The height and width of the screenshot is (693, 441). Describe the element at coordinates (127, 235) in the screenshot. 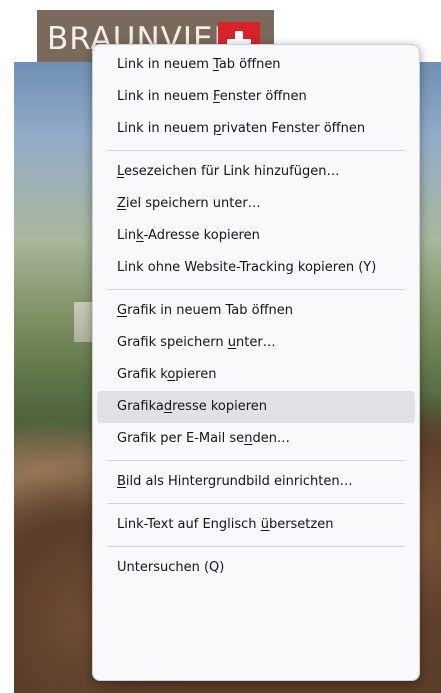

I see `menu-item-label: Lin` at that location.